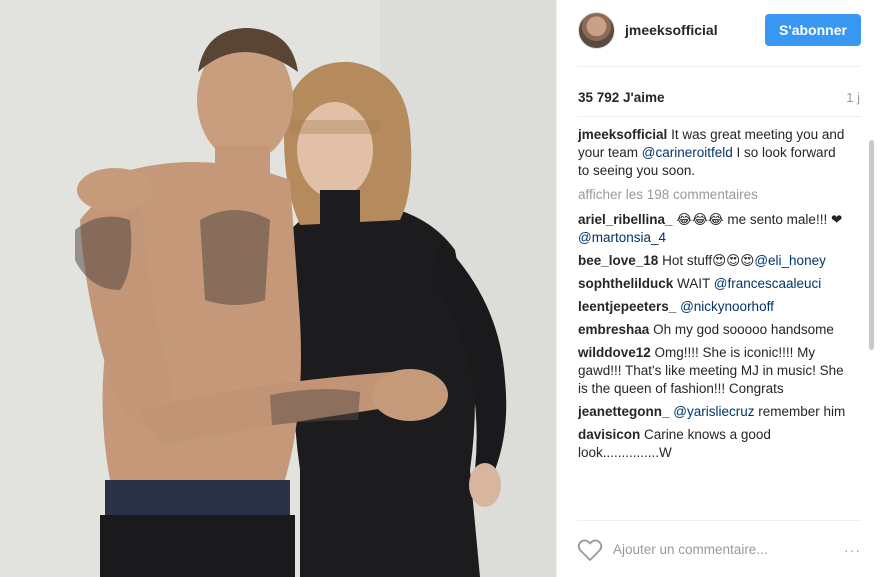  What do you see at coordinates (853, 97) in the screenshot?
I see `post-time: 1 j` at bounding box center [853, 97].